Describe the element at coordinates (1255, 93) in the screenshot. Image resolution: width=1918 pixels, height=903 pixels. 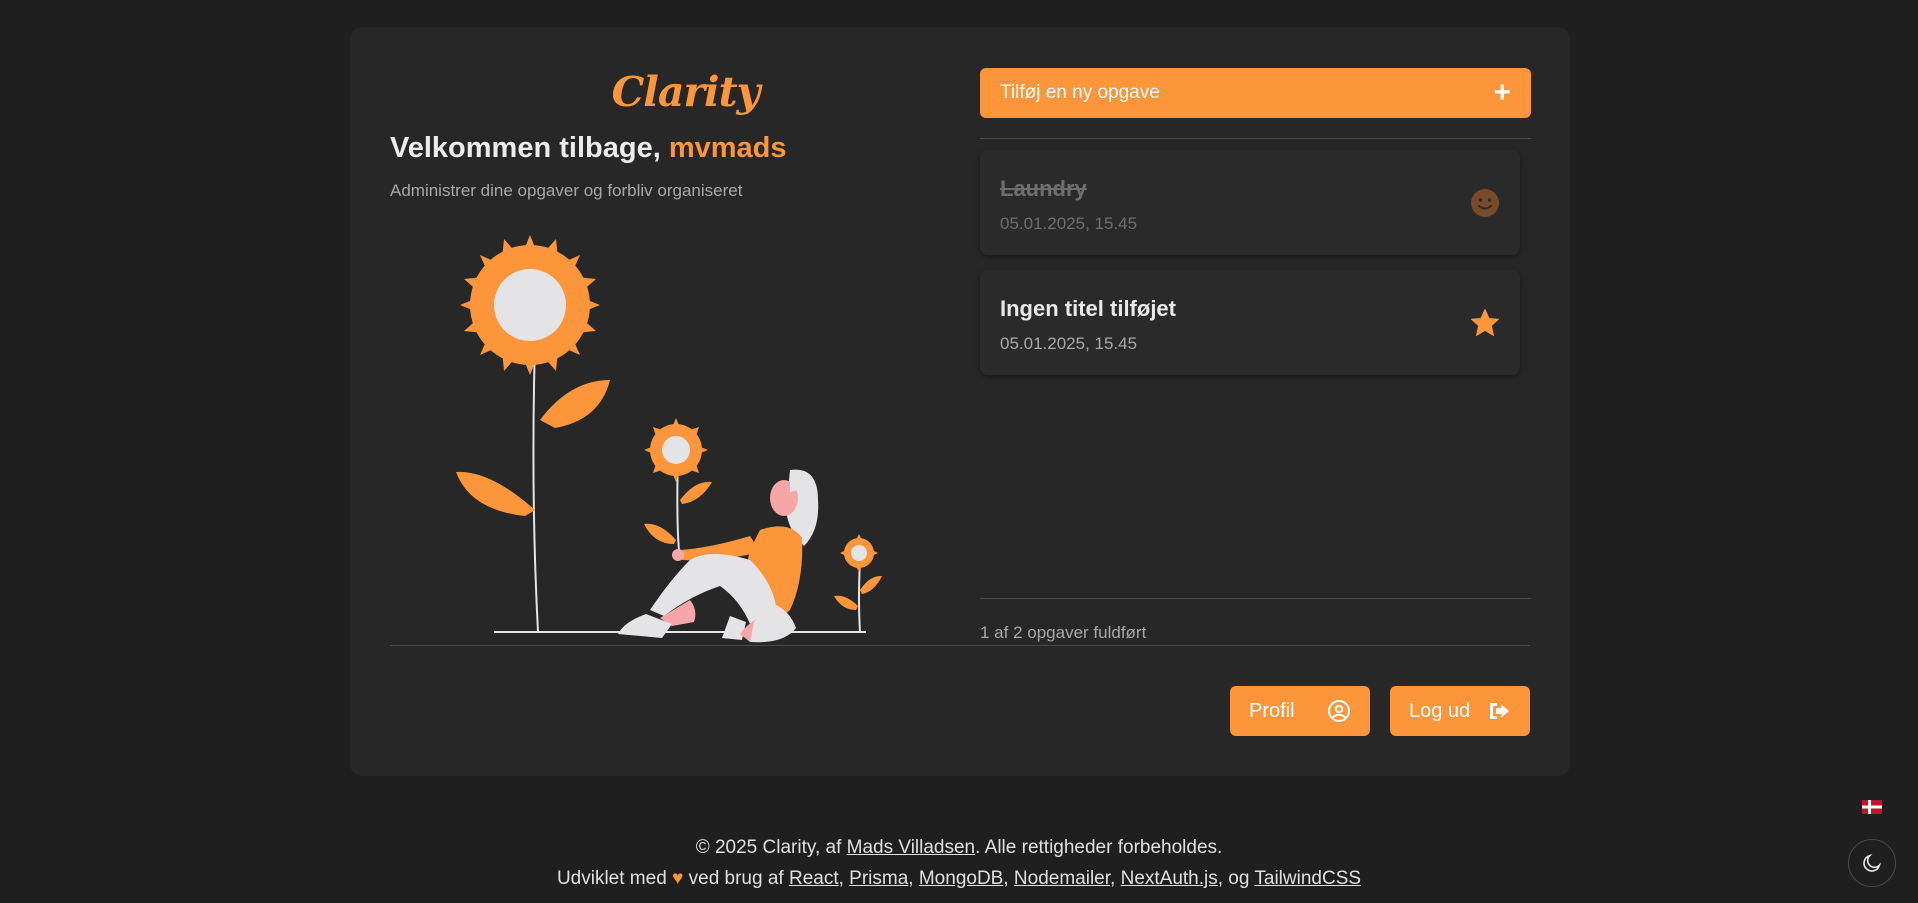
I see `add-task-button: Tilføj en ny opgave +` at that location.